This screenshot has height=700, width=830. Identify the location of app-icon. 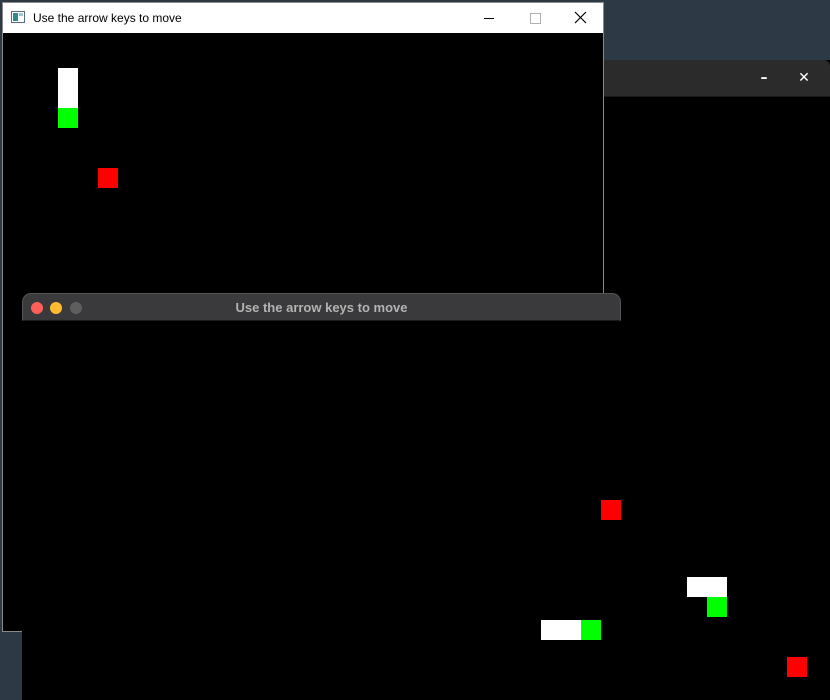
(18, 17).